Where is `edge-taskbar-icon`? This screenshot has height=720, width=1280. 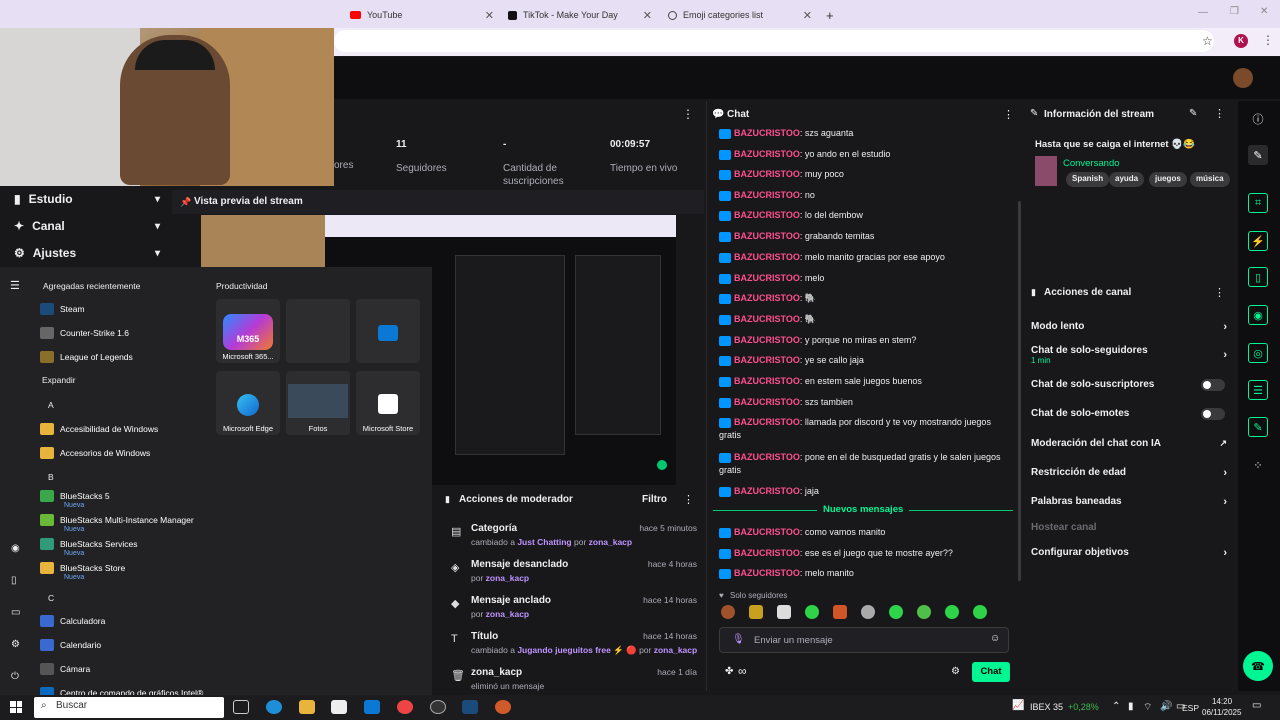 edge-taskbar-icon is located at coordinates (274, 707).